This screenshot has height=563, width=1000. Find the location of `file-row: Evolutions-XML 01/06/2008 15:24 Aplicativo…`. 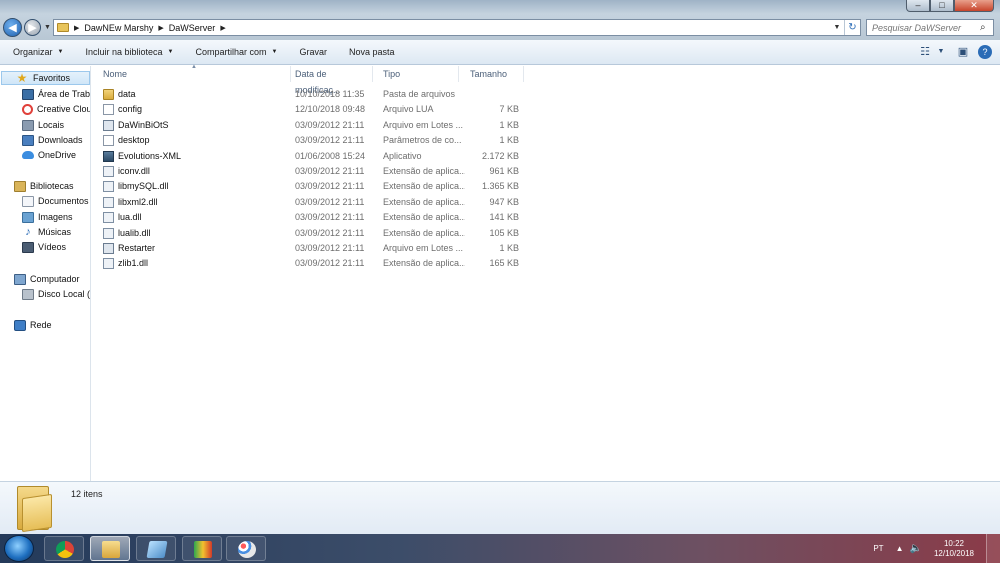

file-row: Evolutions-XML 01/06/2008 15:24 Aplicativo… is located at coordinates (307, 156).